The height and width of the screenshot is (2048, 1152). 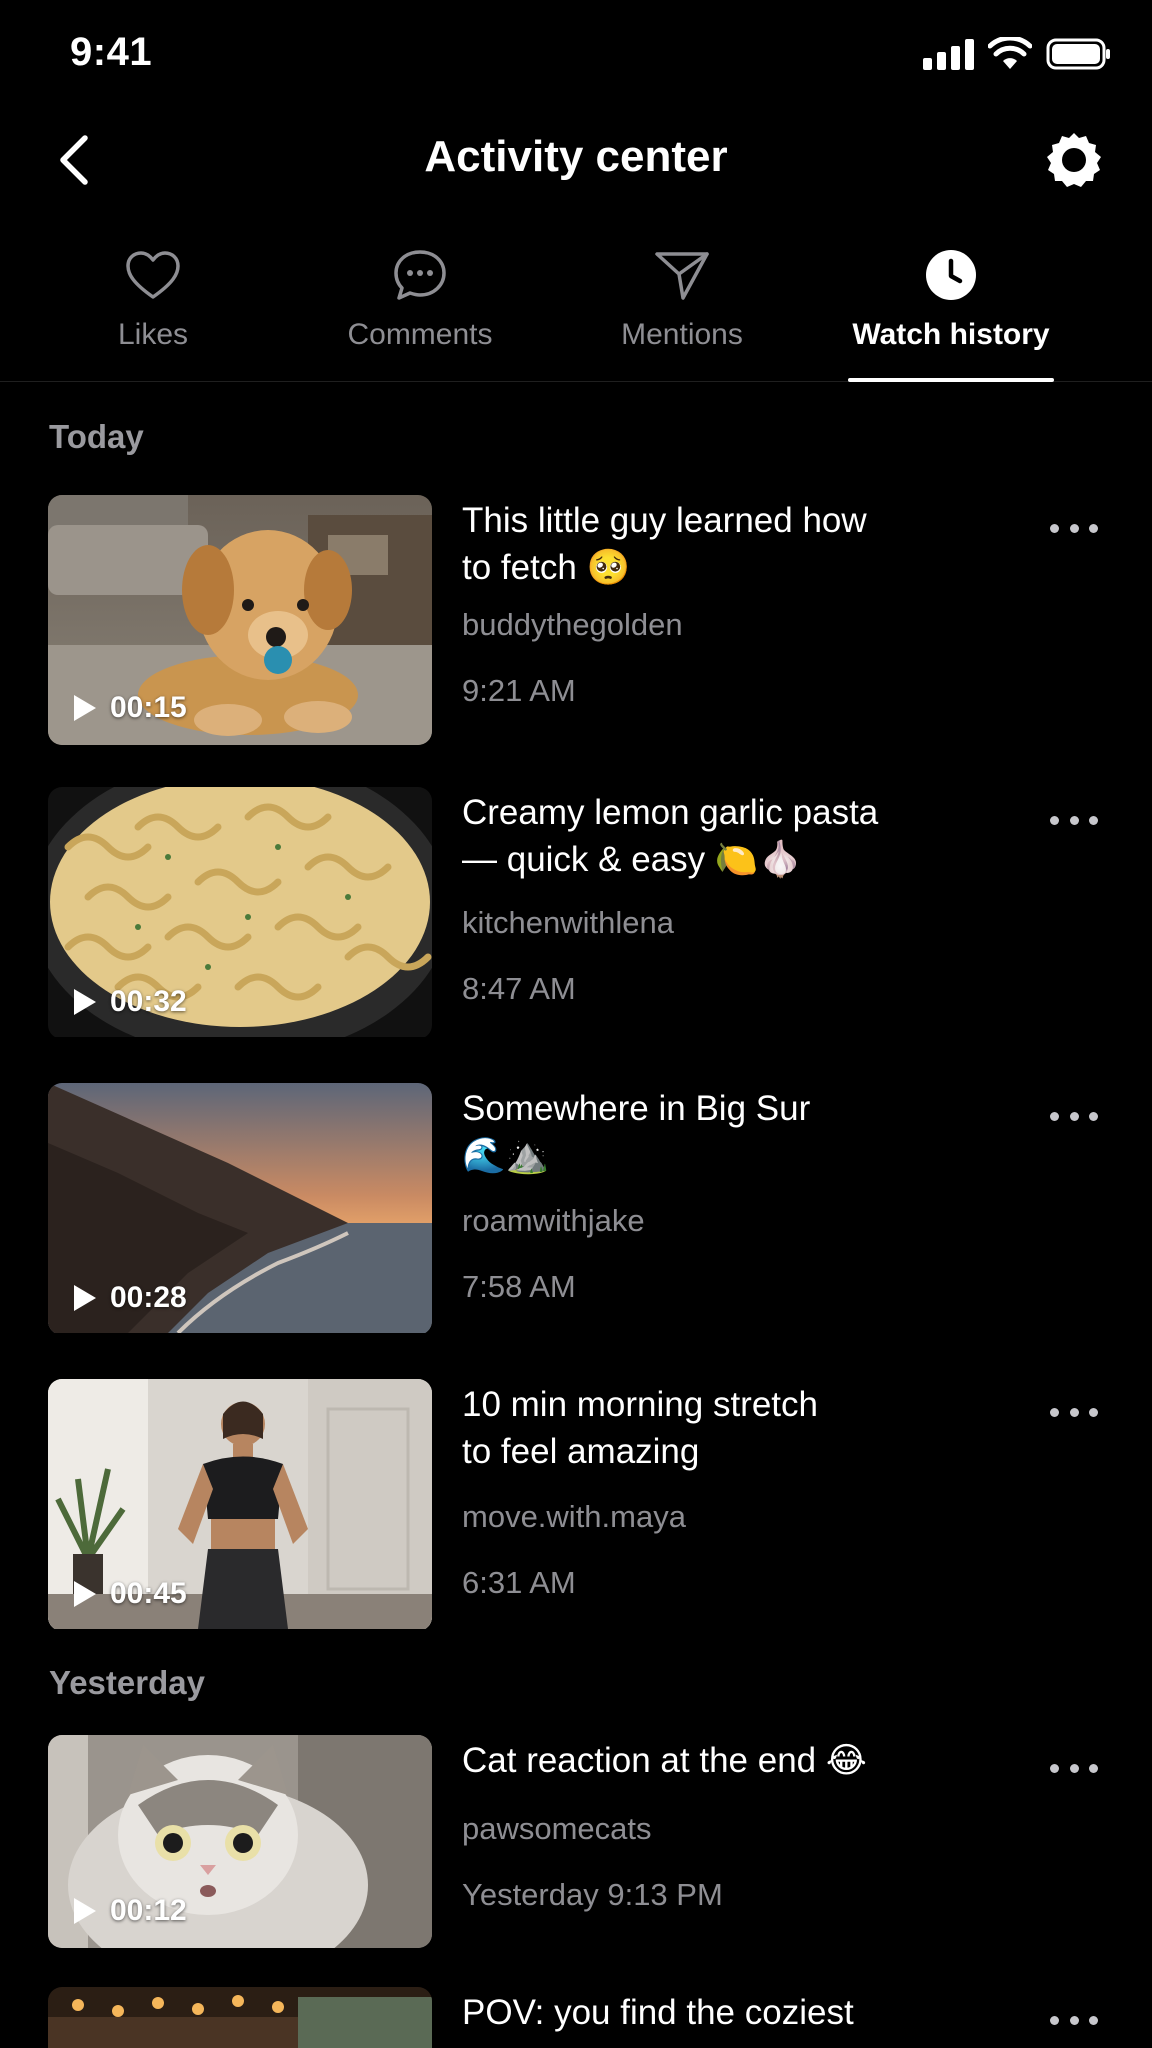 What do you see at coordinates (682, 334) in the screenshot?
I see `tab-mentions-label: Mentions` at bounding box center [682, 334].